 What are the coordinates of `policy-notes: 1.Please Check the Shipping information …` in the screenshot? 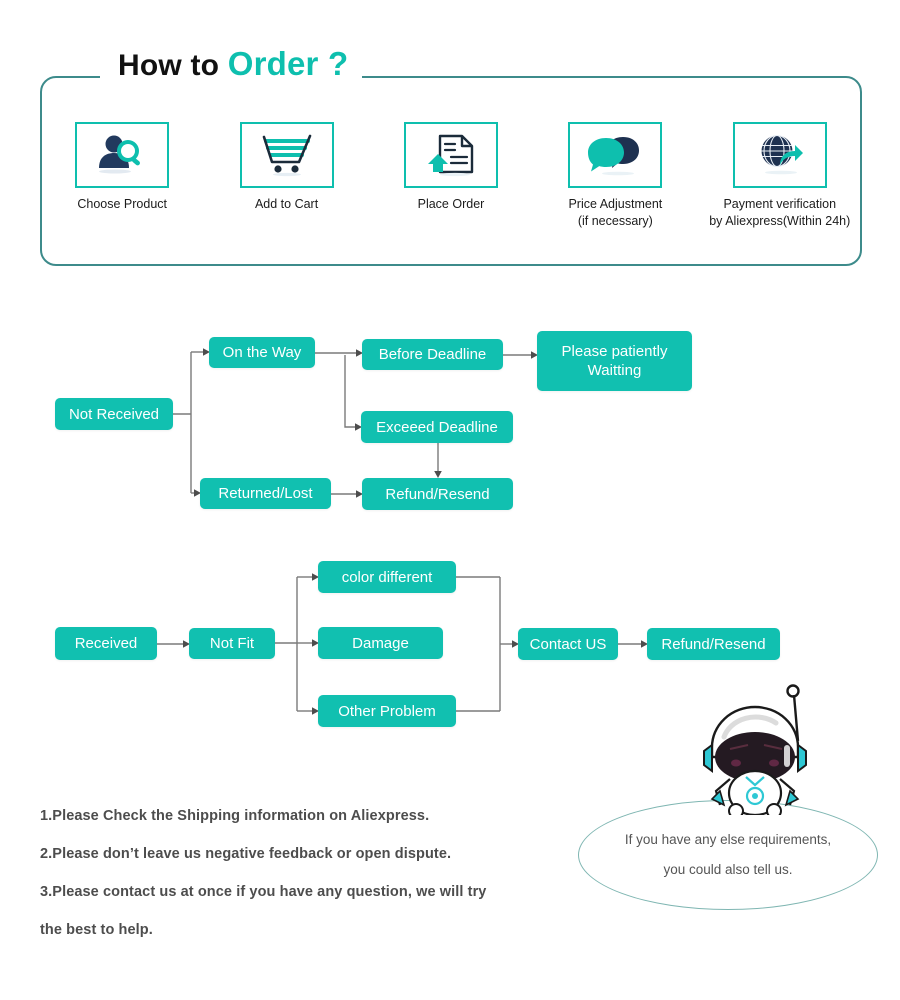 It's located at (320, 873).